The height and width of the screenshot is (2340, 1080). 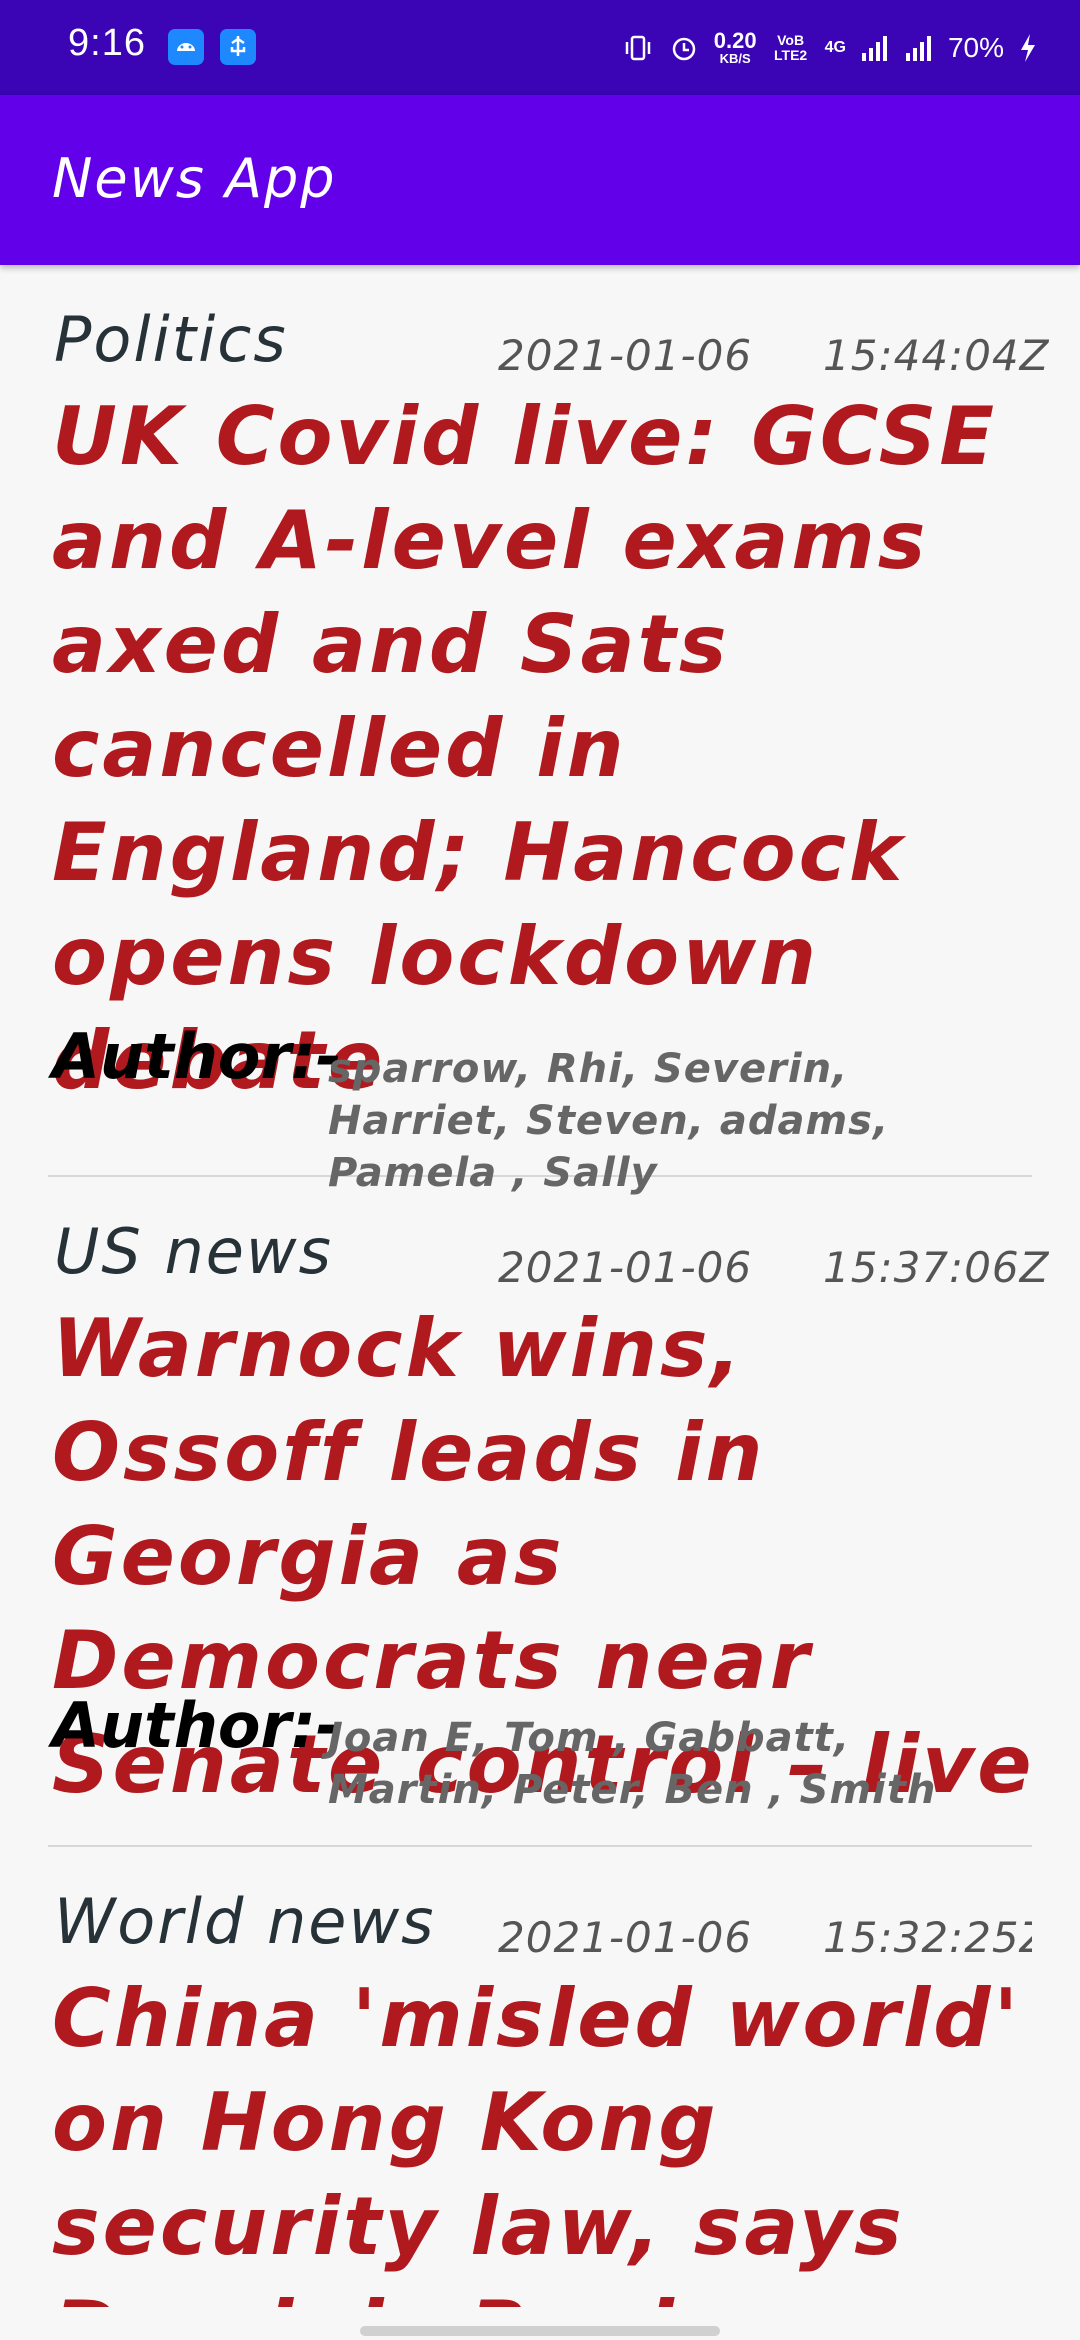 I want to click on app-title: News App, so click(x=194, y=178).